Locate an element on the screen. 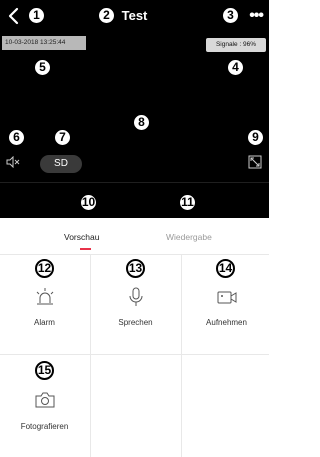 This screenshot has width=320, height=457. callout-12: 12 is located at coordinates (44, 268).